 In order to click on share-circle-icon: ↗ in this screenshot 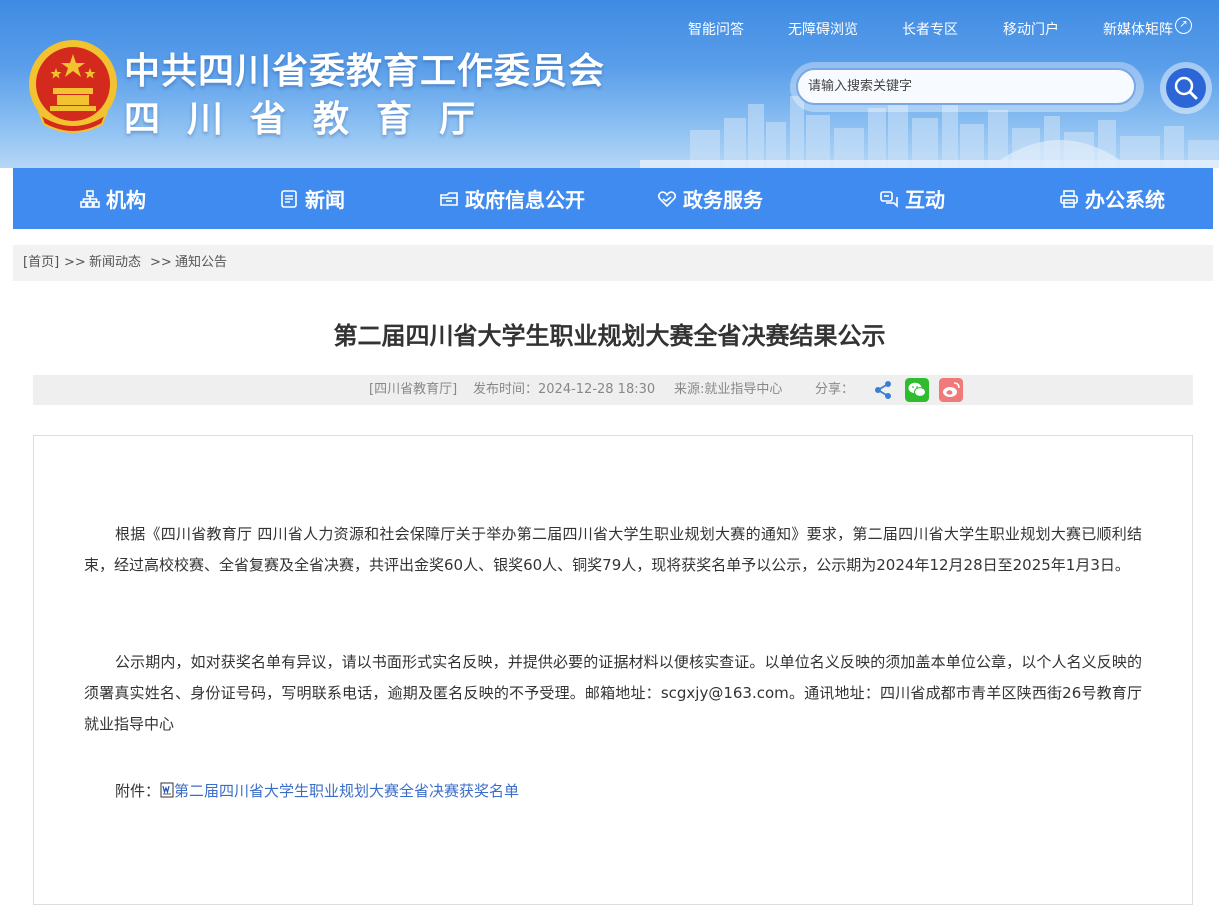, I will do `click(1183, 25)`.